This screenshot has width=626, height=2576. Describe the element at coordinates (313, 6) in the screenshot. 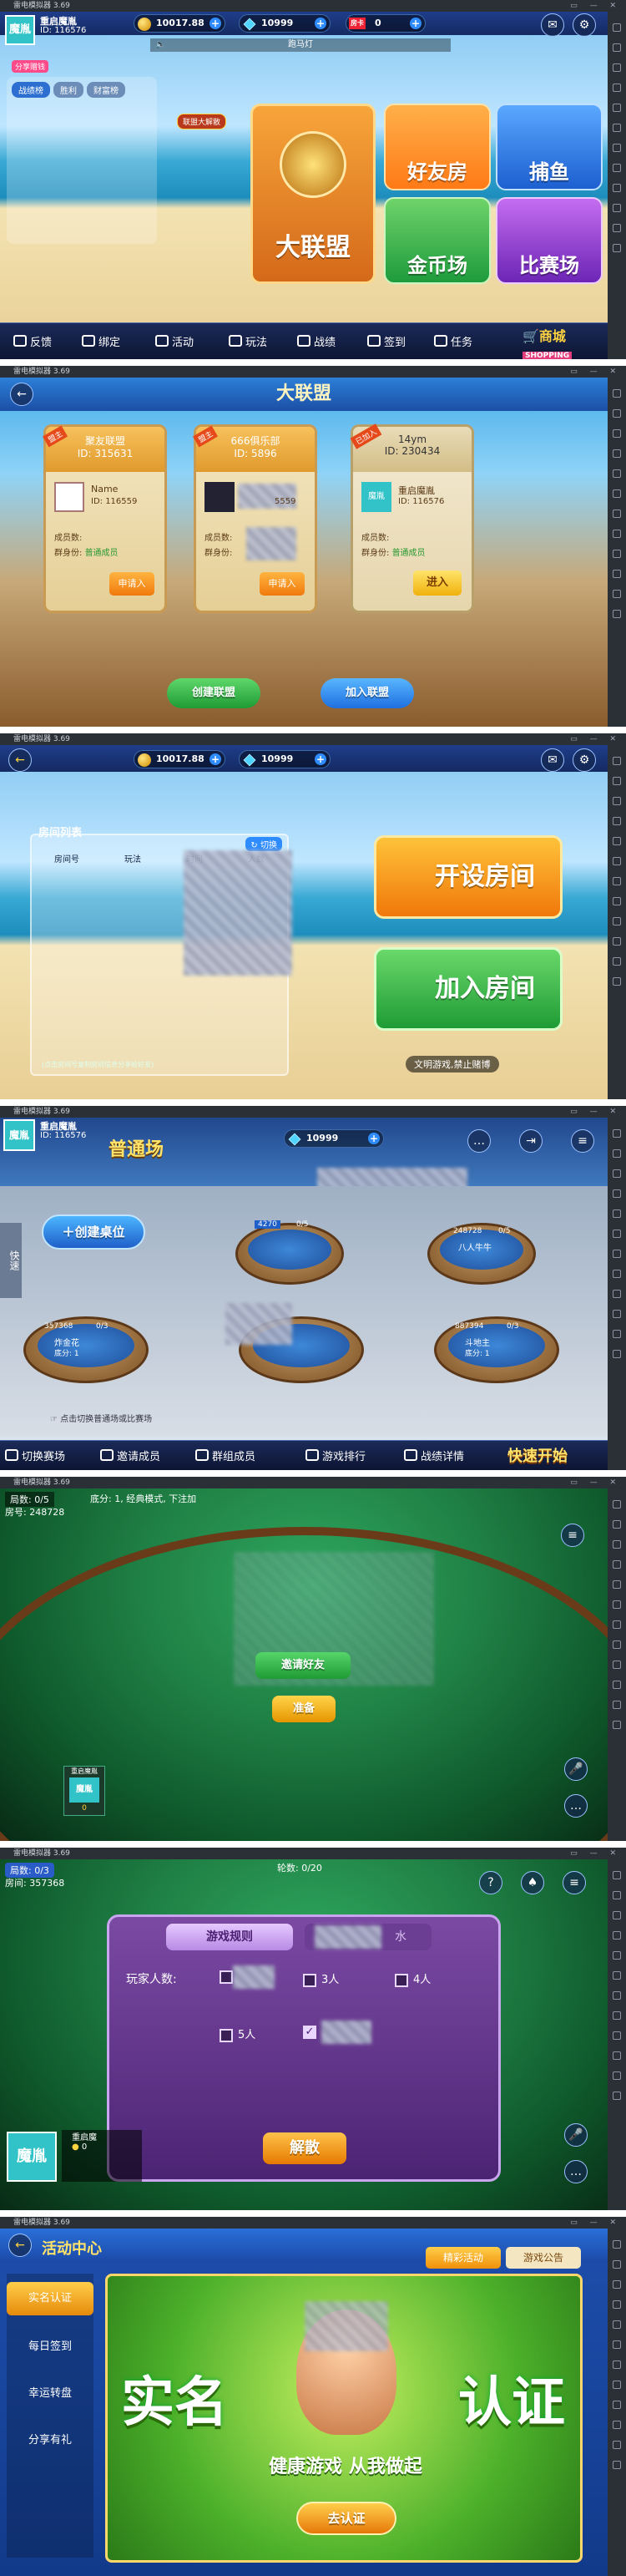

I see `emulator-titlebar: 雷电模拟器 3.69 ▭ — ✕` at that location.